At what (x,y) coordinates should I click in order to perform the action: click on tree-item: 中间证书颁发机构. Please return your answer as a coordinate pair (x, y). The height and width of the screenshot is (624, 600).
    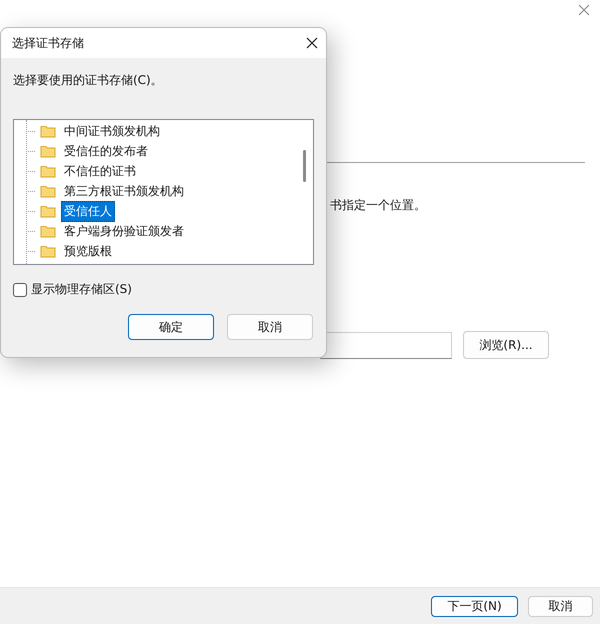
    Looking at the image, I should click on (112, 131).